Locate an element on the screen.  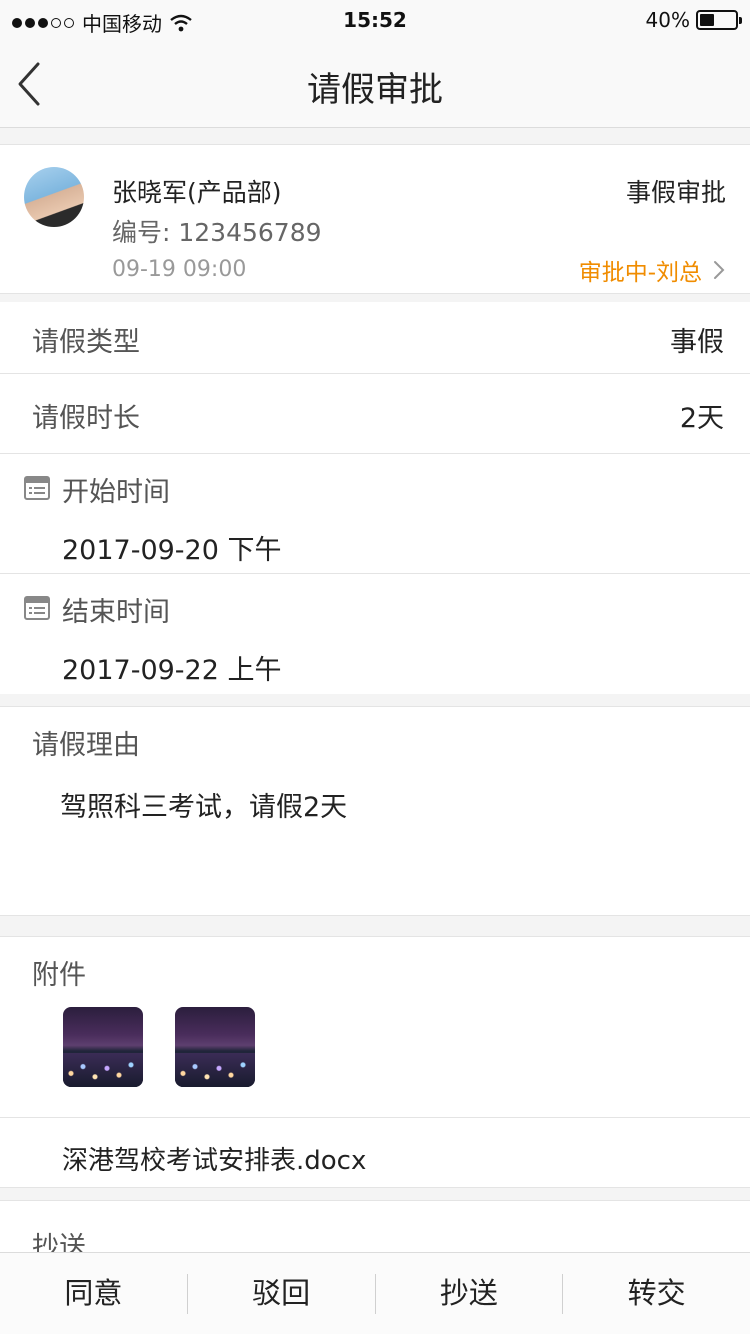
end-time-value: 2017-09-22 上午 is located at coordinates (172, 670).